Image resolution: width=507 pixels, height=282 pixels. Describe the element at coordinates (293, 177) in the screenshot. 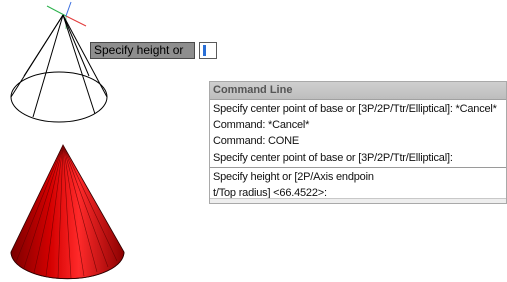

I see `current-prompt-line: Specify height or [2P/Axis endpoin` at that location.